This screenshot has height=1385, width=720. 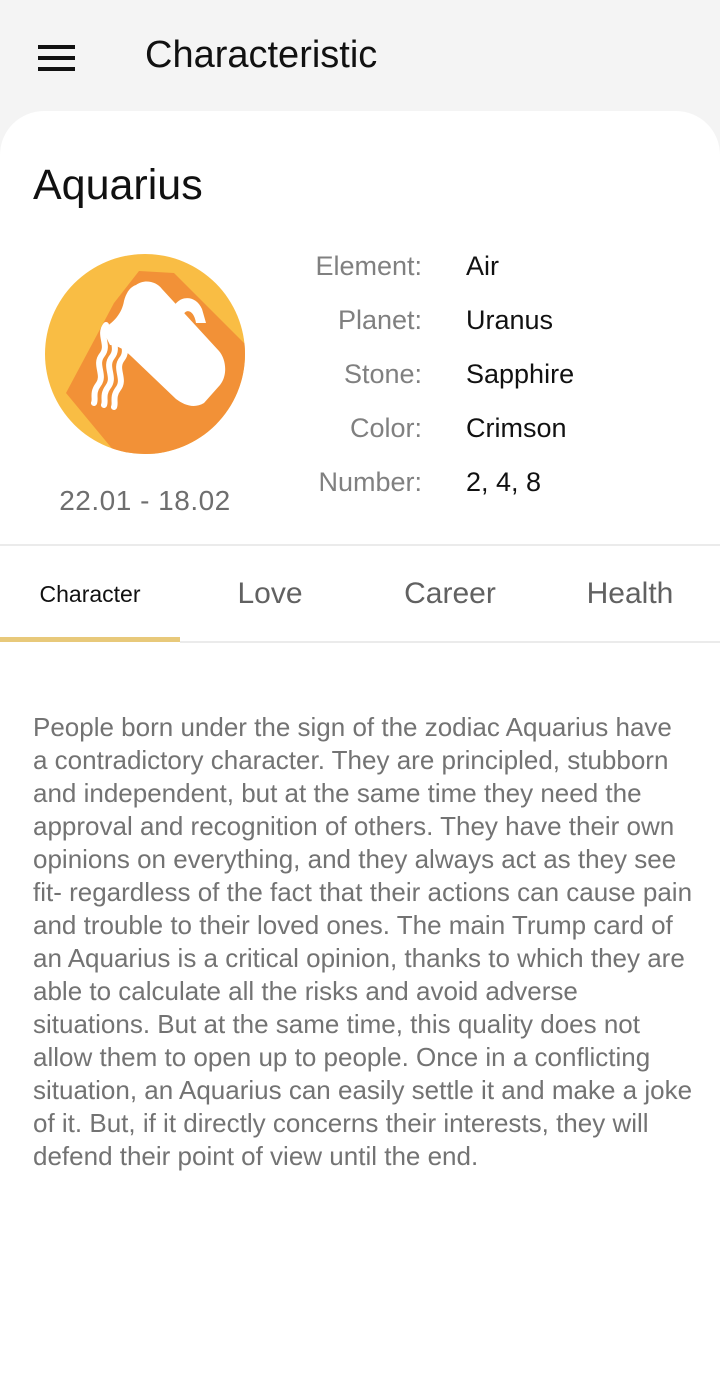 I want to click on tab-health: Health, so click(x=630, y=594).